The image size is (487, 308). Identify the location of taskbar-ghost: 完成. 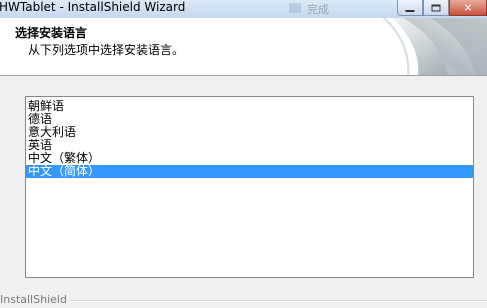
(318, 8).